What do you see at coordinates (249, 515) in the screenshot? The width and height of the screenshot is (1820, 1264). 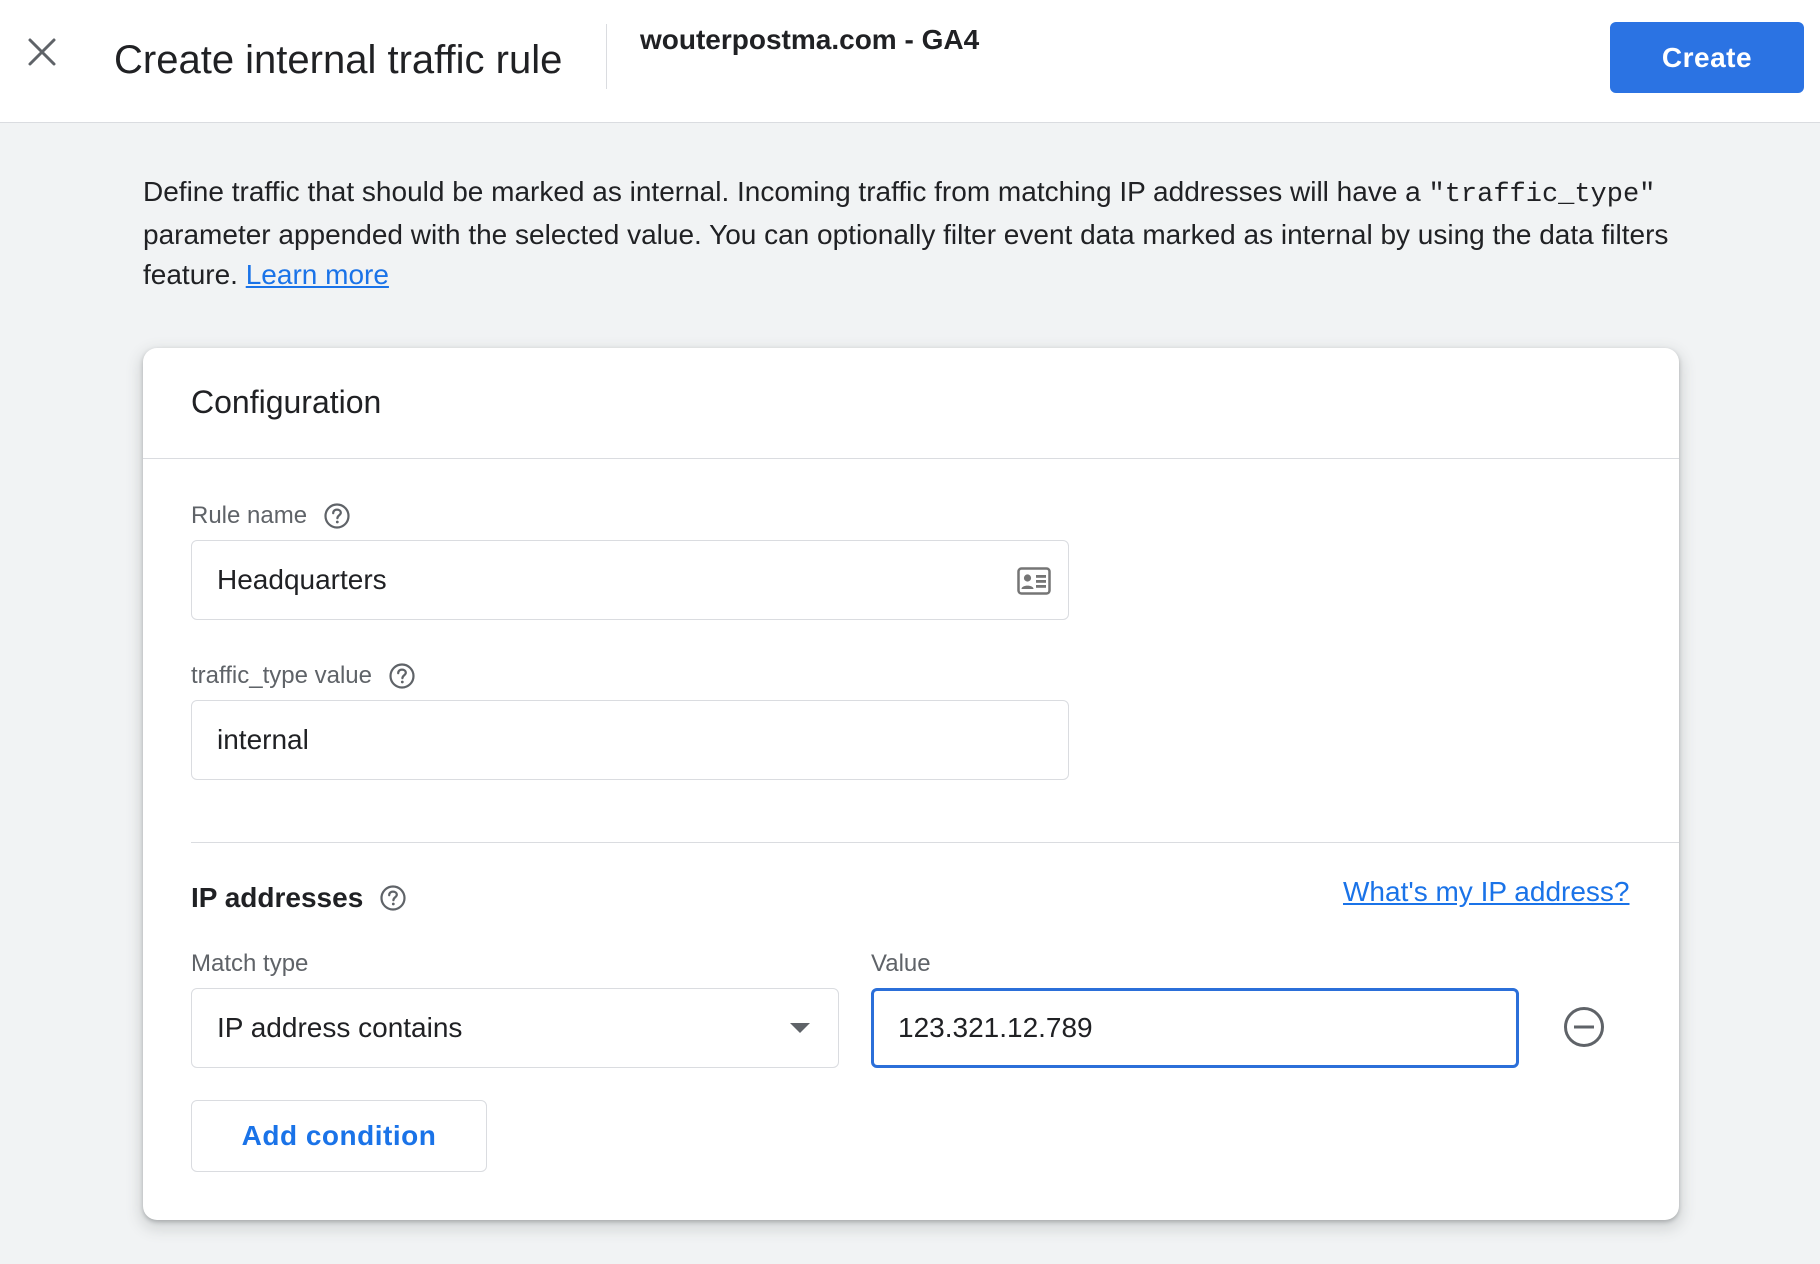 I see `rule-name-label-text: Rule name` at bounding box center [249, 515].